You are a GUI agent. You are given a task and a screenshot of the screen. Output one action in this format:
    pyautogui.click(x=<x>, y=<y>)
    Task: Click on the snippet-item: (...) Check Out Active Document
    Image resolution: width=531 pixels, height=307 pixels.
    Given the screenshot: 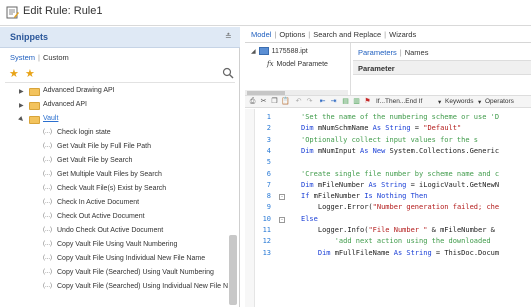 What is the action you would take?
    pyautogui.click(x=114, y=218)
    